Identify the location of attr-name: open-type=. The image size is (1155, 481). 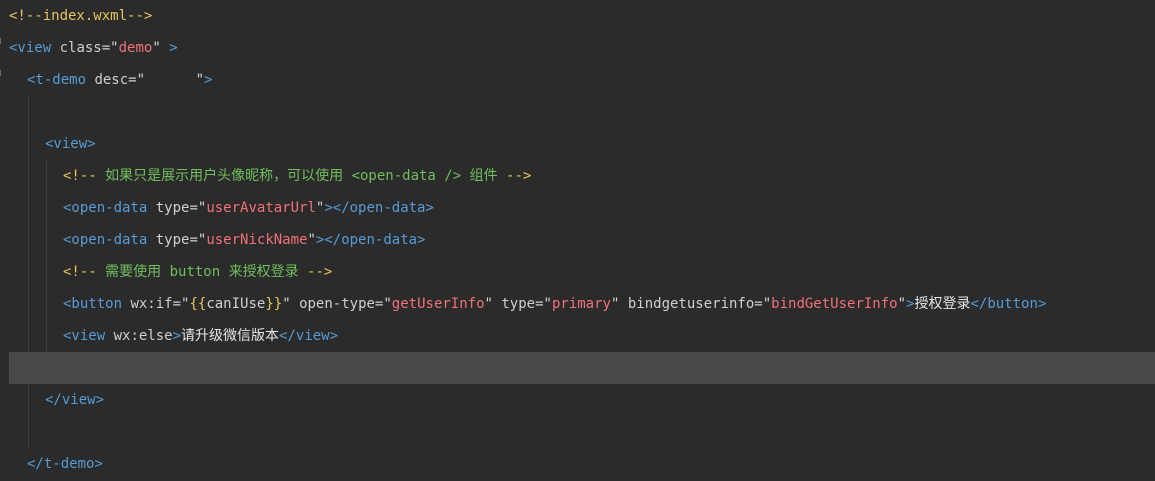
(337, 304).